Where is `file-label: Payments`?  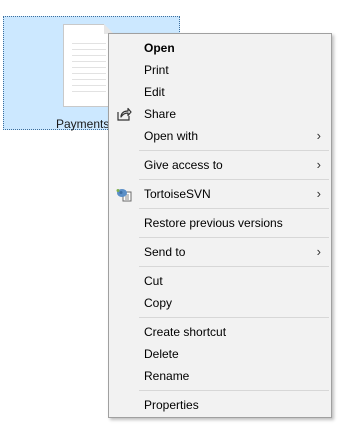
file-label: Payments is located at coordinates (83, 124).